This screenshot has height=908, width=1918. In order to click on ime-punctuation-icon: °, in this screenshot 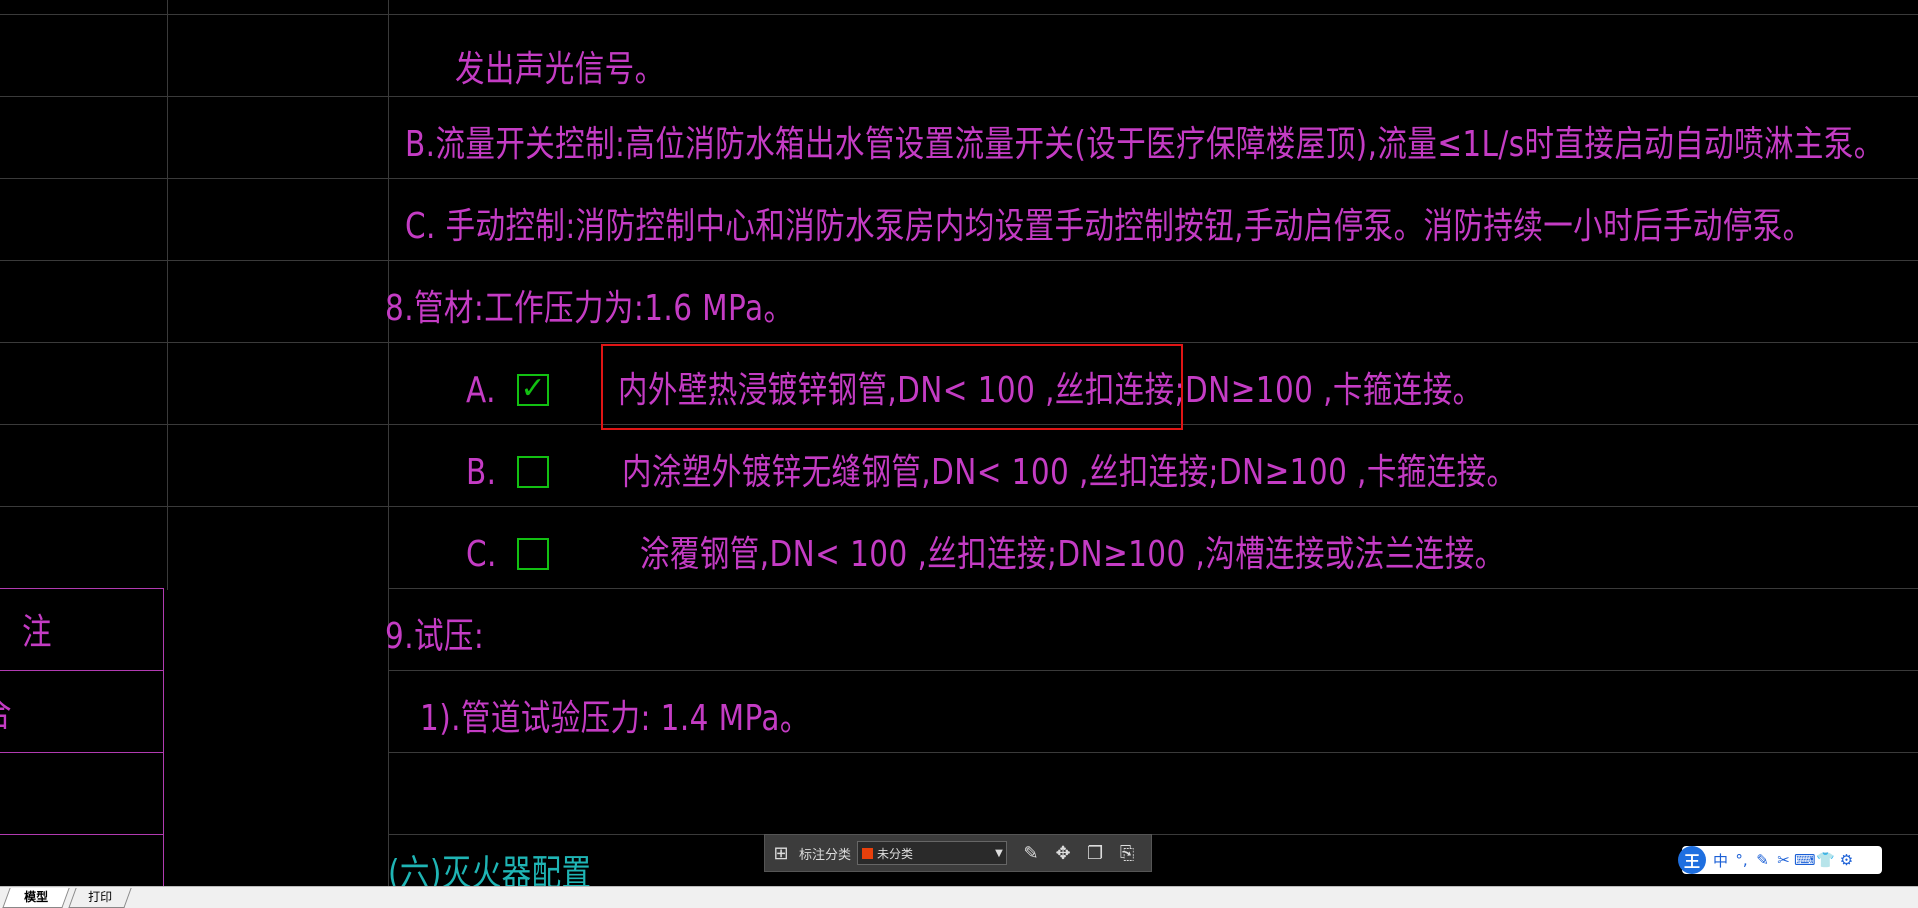, I will do `click(1741, 860)`.